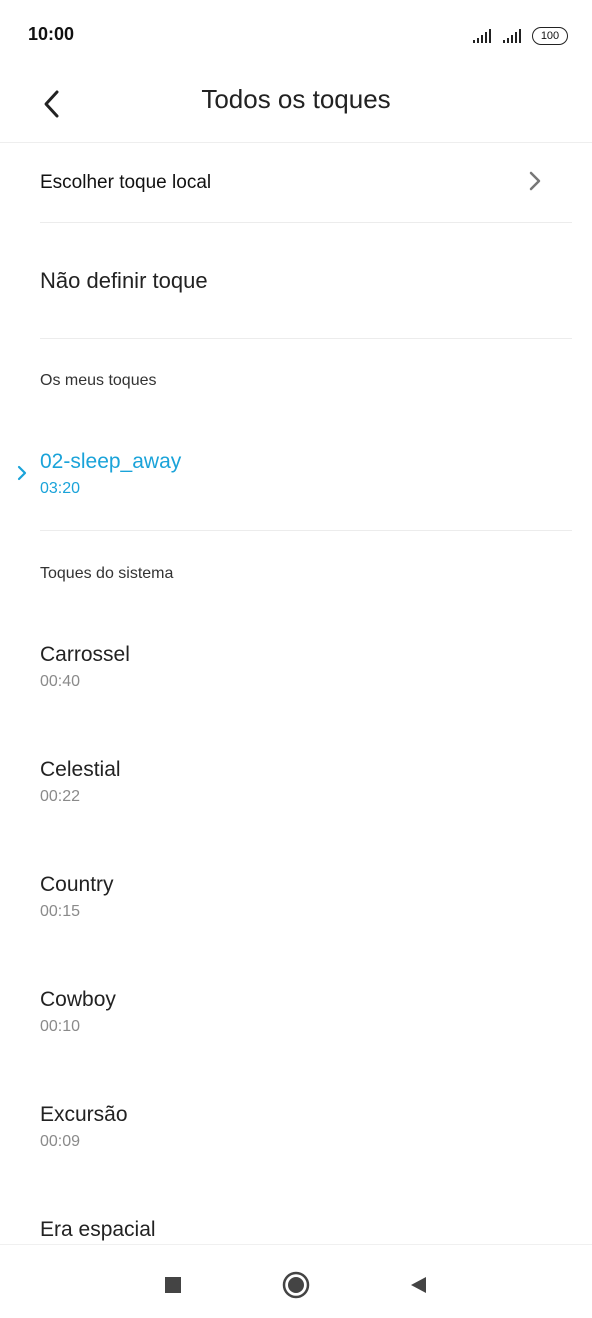 This screenshot has height=1318, width=592. I want to click on divider, so click(306, 530).